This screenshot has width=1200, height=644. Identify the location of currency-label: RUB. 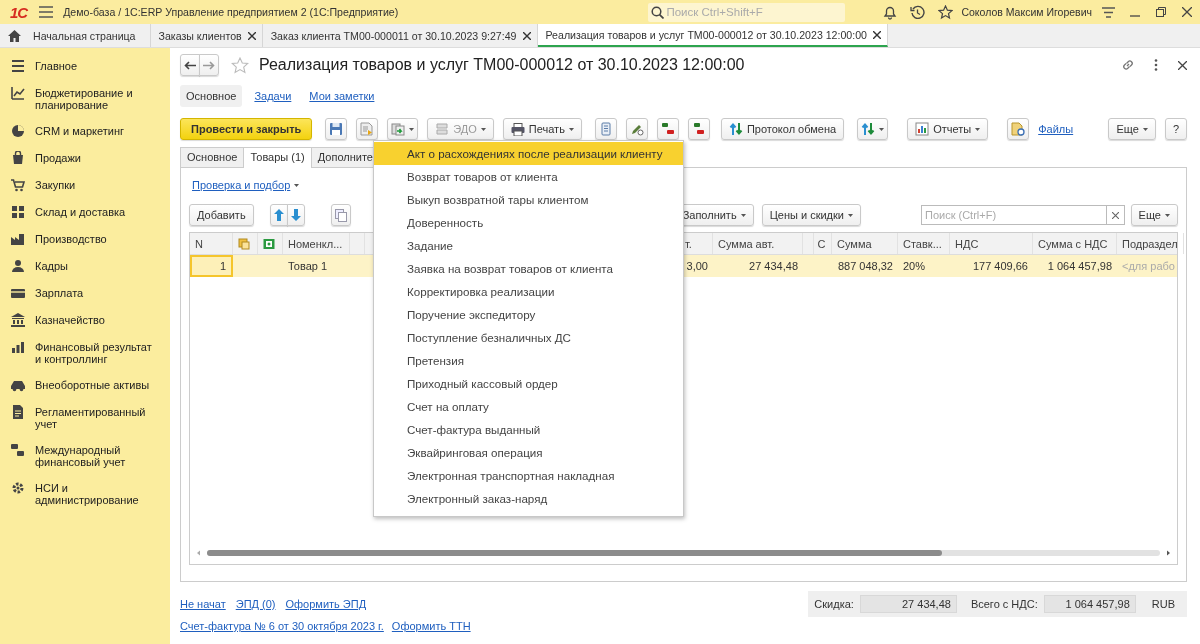
(1163, 604).